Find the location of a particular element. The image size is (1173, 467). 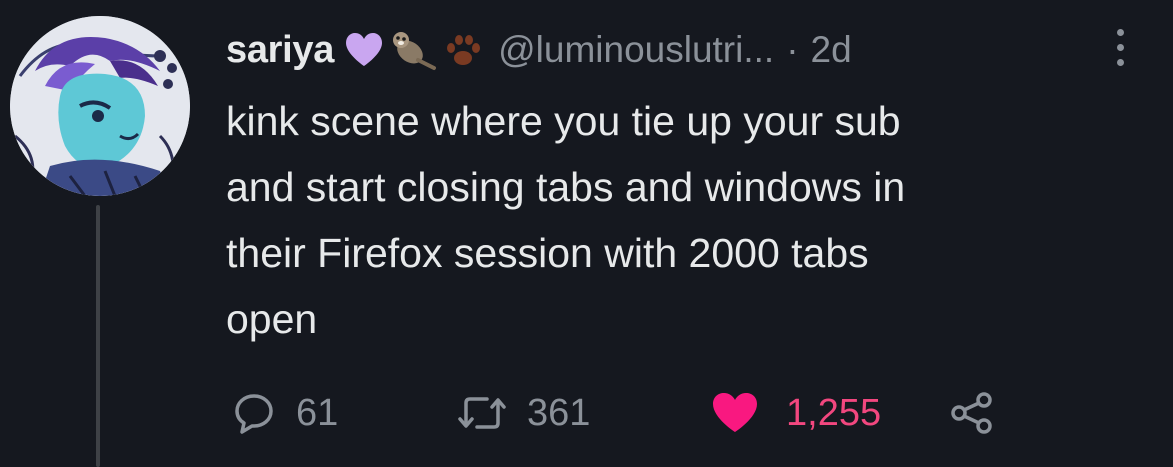

avatar is located at coordinates (100, 106).